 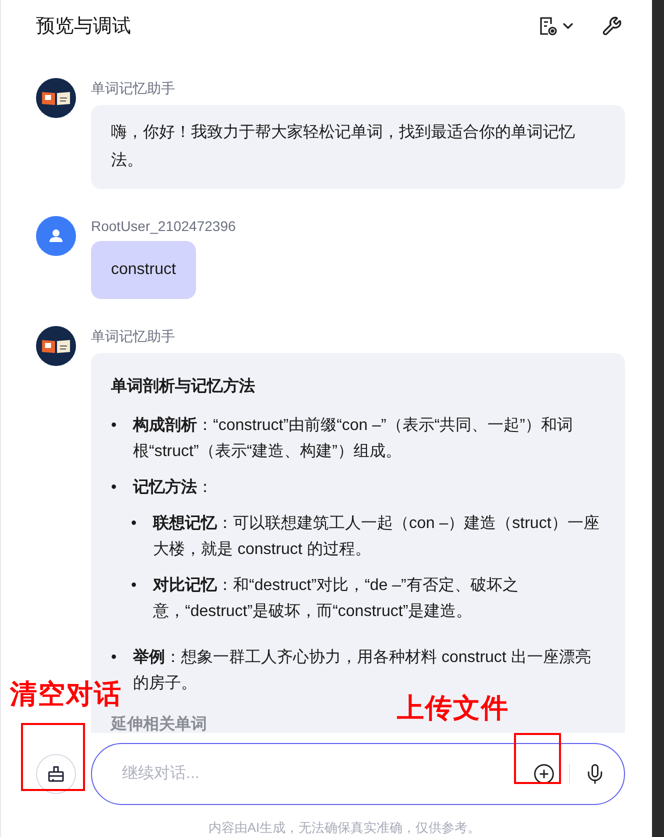 I want to click on file-settings-icon, so click(x=548, y=26).